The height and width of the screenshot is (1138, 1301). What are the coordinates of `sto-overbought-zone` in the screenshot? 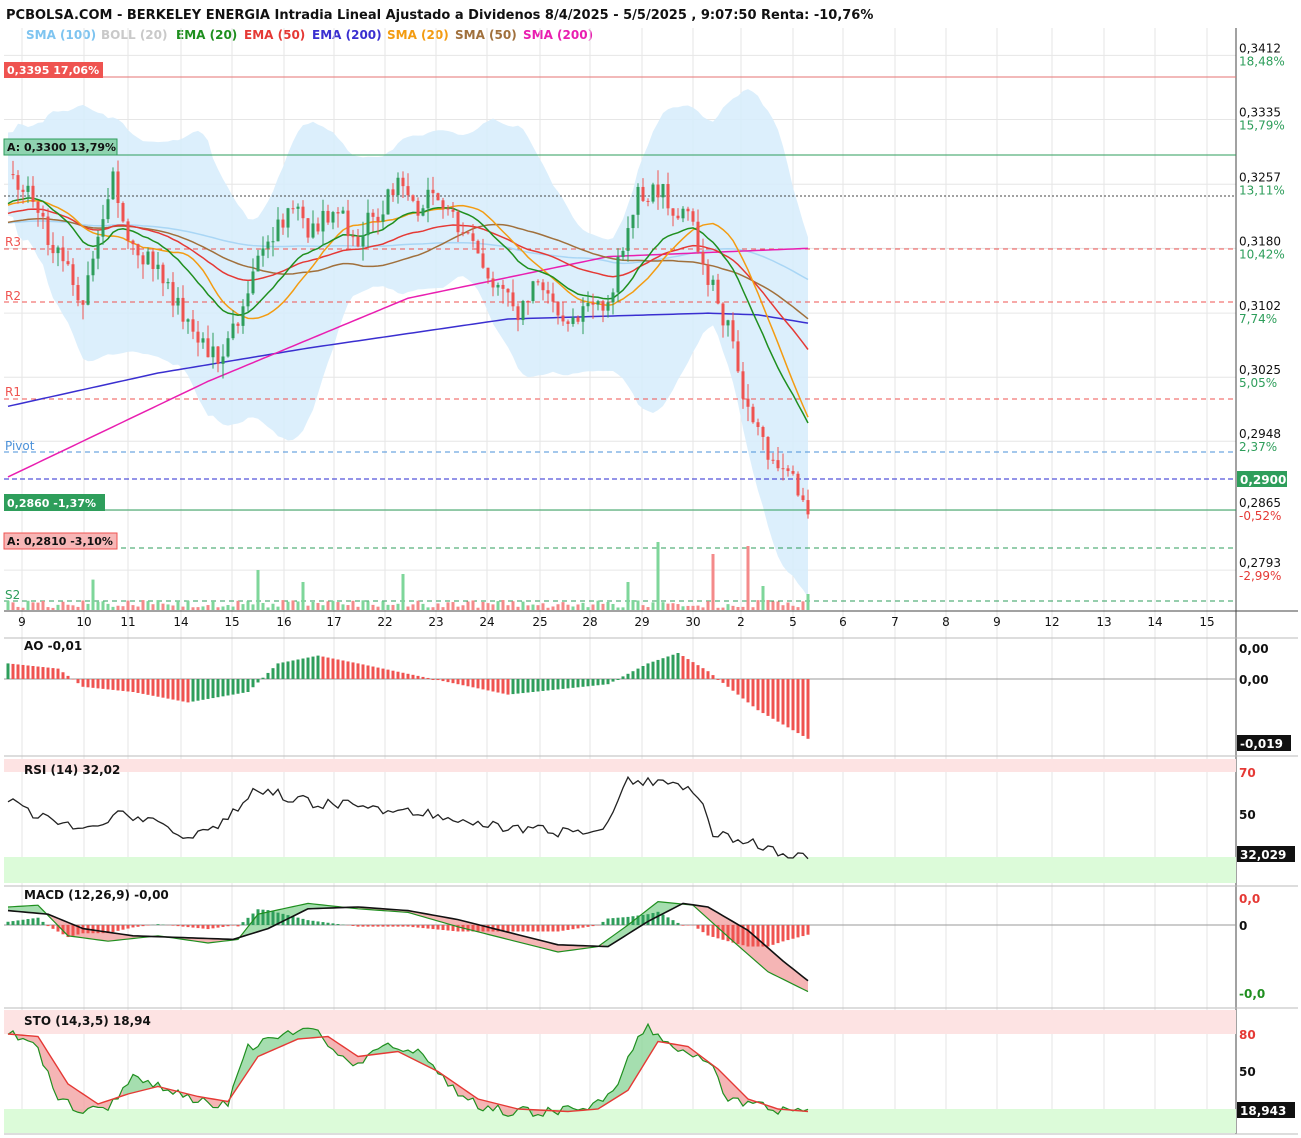 It's located at (620, 1022).